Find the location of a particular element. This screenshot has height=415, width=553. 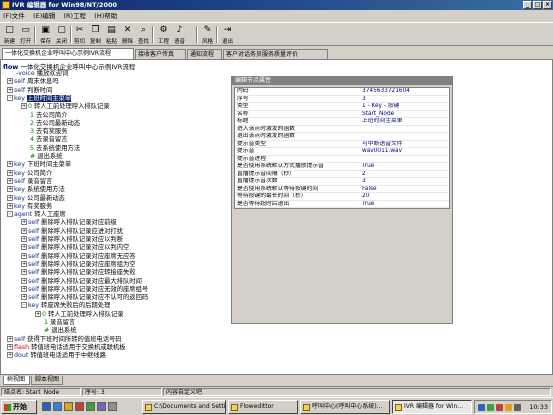

cut-button: ✂ 剪切 is located at coordinates (79, 34).